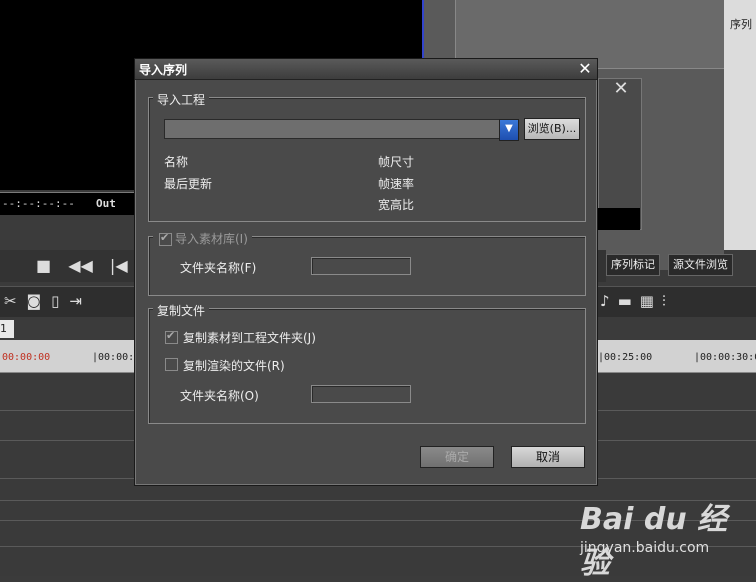 The width and height of the screenshot is (756, 582). I want to click on step-back-icon: |◀, so click(119, 265).